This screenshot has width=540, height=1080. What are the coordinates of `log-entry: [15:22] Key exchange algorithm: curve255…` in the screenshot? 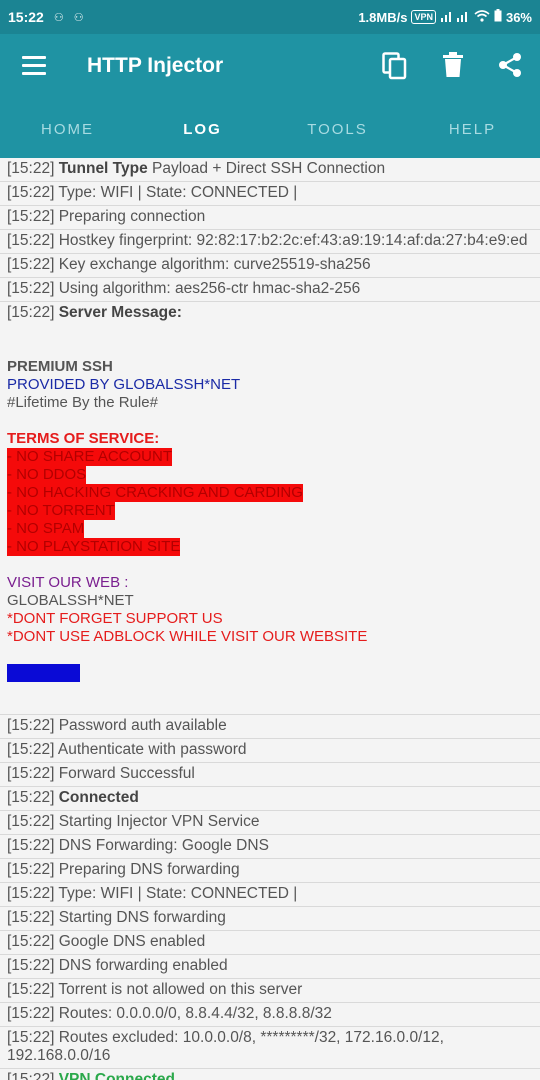 It's located at (270, 266).